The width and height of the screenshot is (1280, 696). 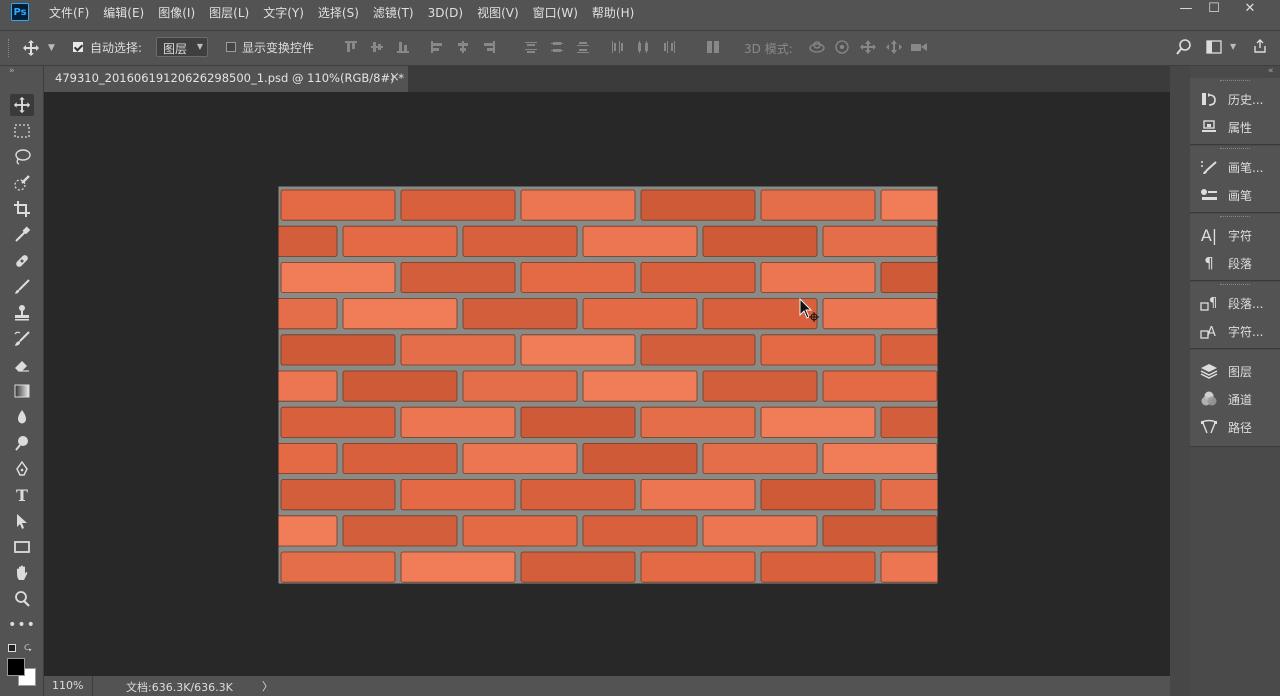 I want to click on panel-channels: 通道, so click(x=1225, y=399).